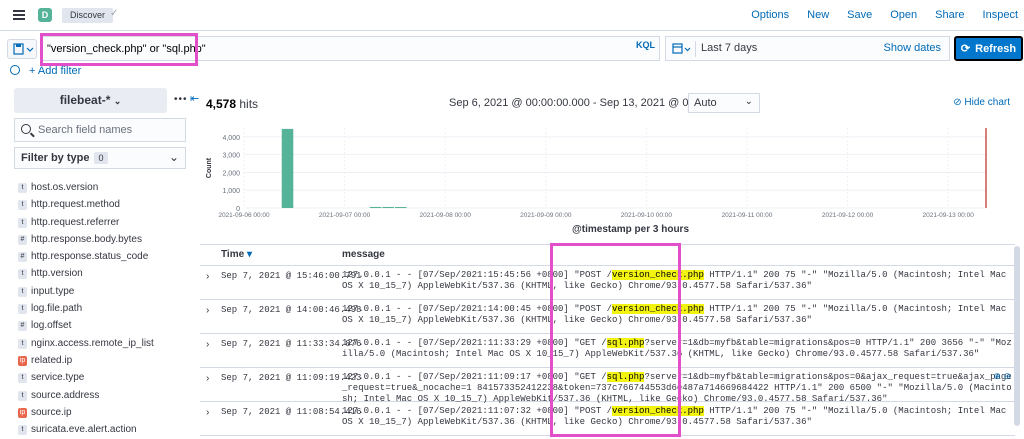 The height and width of the screenshot is (439, 1024). I want to click on date-range-label: Last 7 days, so click(729, 48).